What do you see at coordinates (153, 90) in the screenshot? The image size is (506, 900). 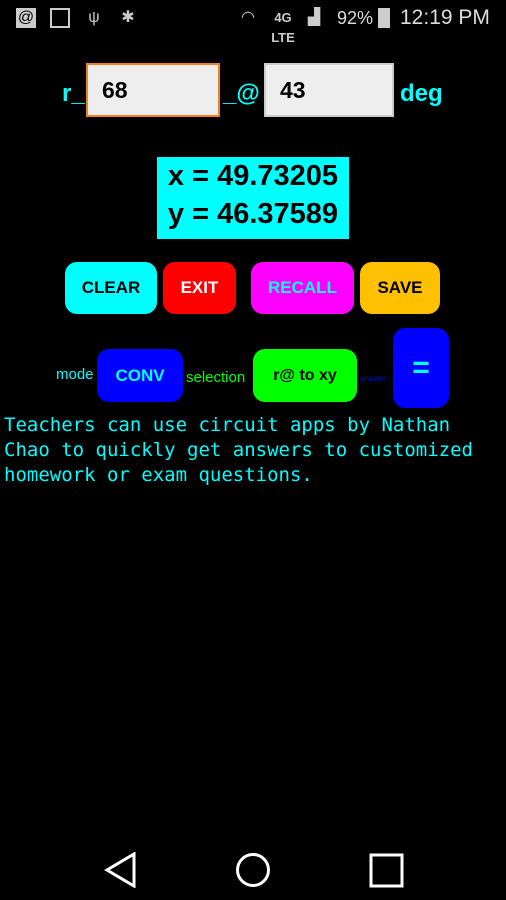 I see `magnitude-input: 68` at bounding box center [153, 90].